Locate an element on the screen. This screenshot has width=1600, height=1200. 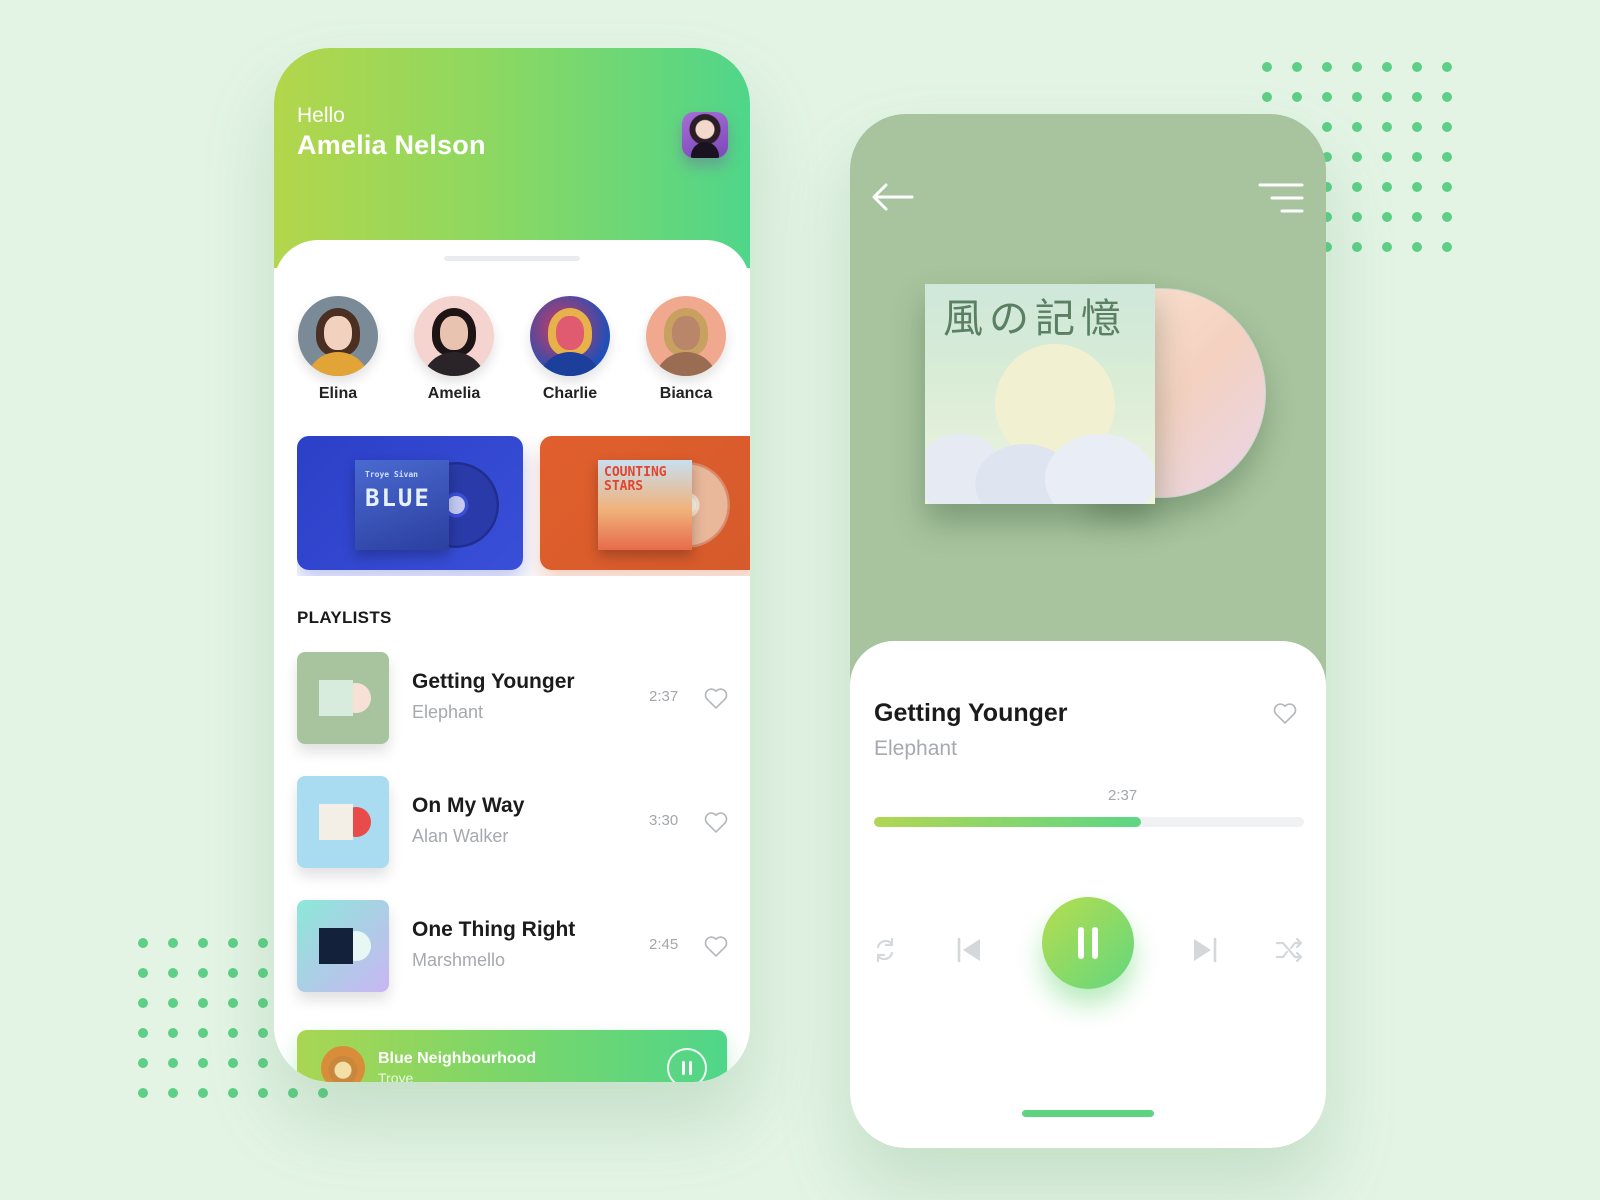
skip-previous-icon is located at coordinates (969, 950).